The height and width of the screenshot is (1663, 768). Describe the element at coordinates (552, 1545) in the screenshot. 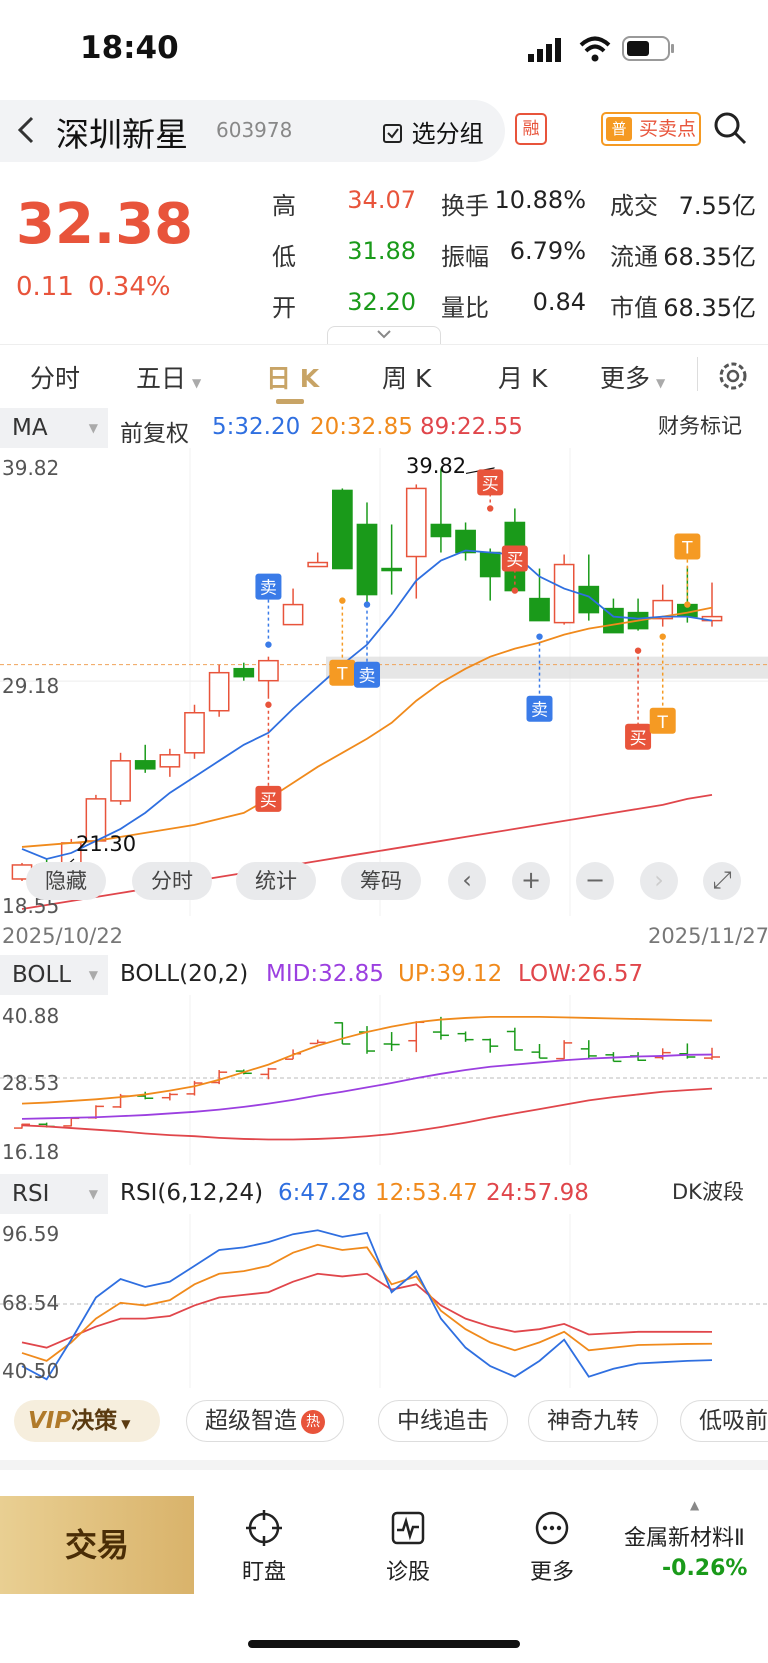

I see `more-button: 更多` at that location.